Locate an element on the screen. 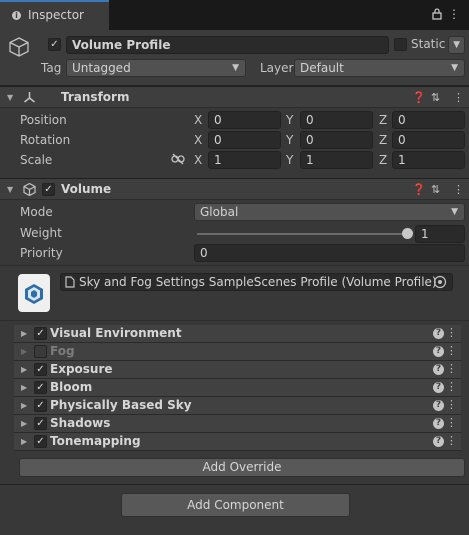  rotation-z-field: 0 is located at coordinates (428, 140).